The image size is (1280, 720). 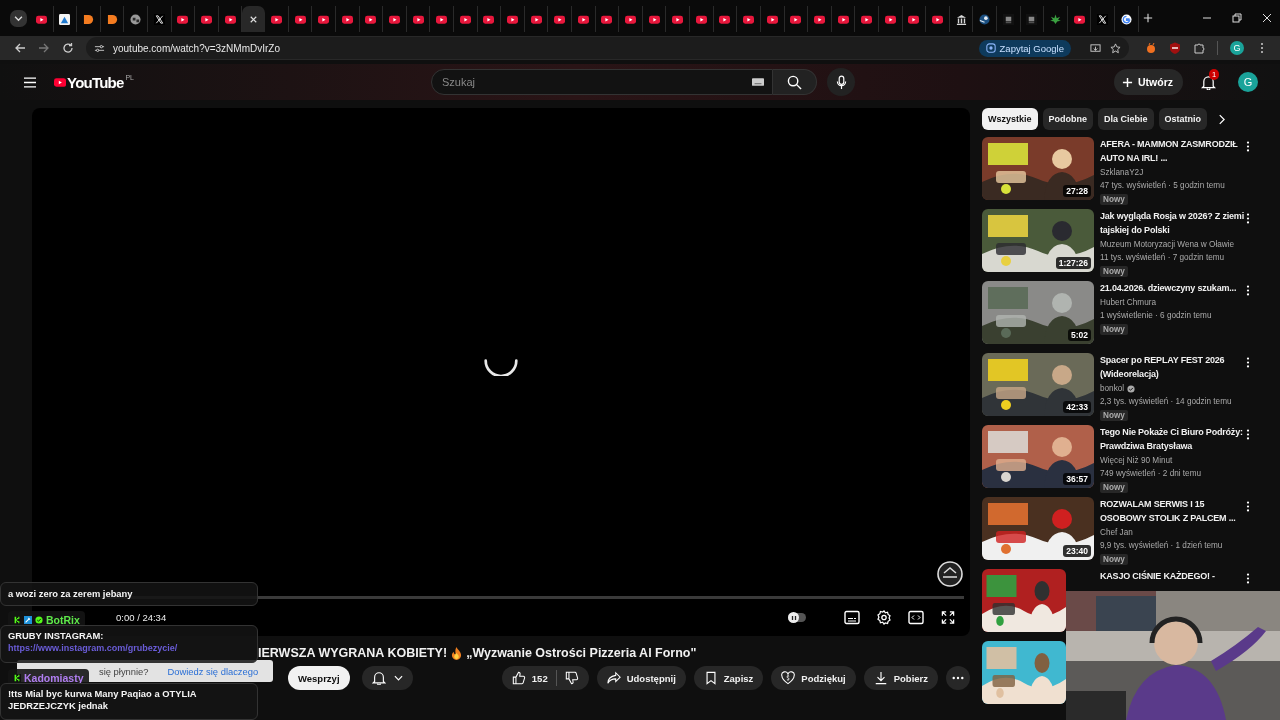 I want to click on video-title: IERWSZA WYGRANA KOBIETY!, so click(x=353, y=653).